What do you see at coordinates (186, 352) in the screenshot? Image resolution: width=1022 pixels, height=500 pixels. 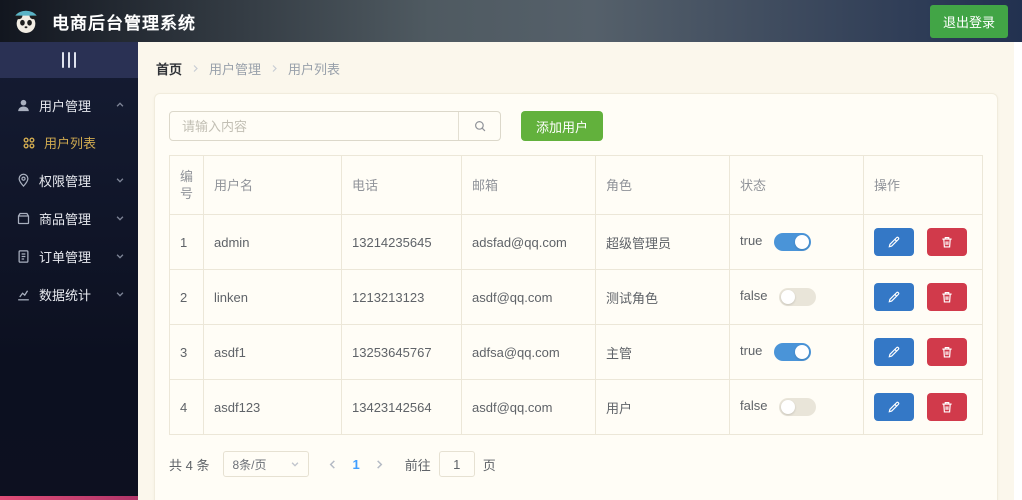 I see `cell-id: 3` at bounding box center [186, 352].